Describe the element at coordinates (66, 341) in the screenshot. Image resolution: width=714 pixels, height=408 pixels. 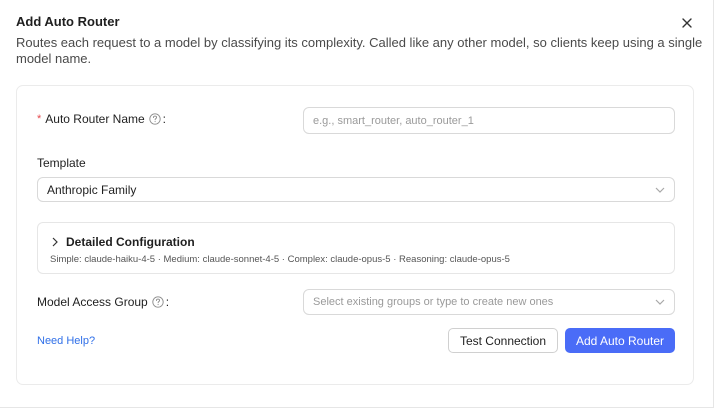
I see `need-help-link: Need Help?` at that location.